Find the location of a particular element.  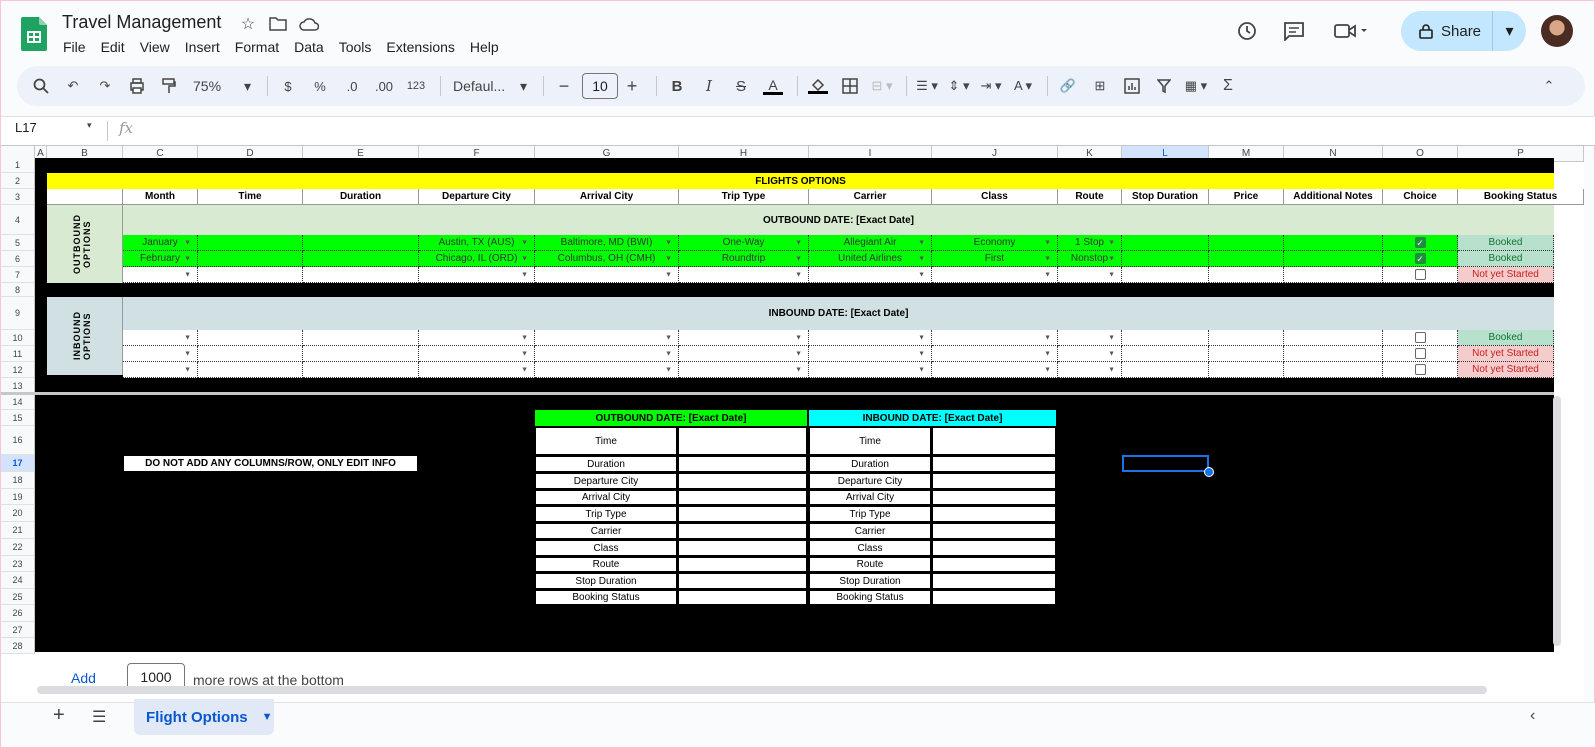

outbound-row-1-cell-l is located at coordinates (1165, 243).